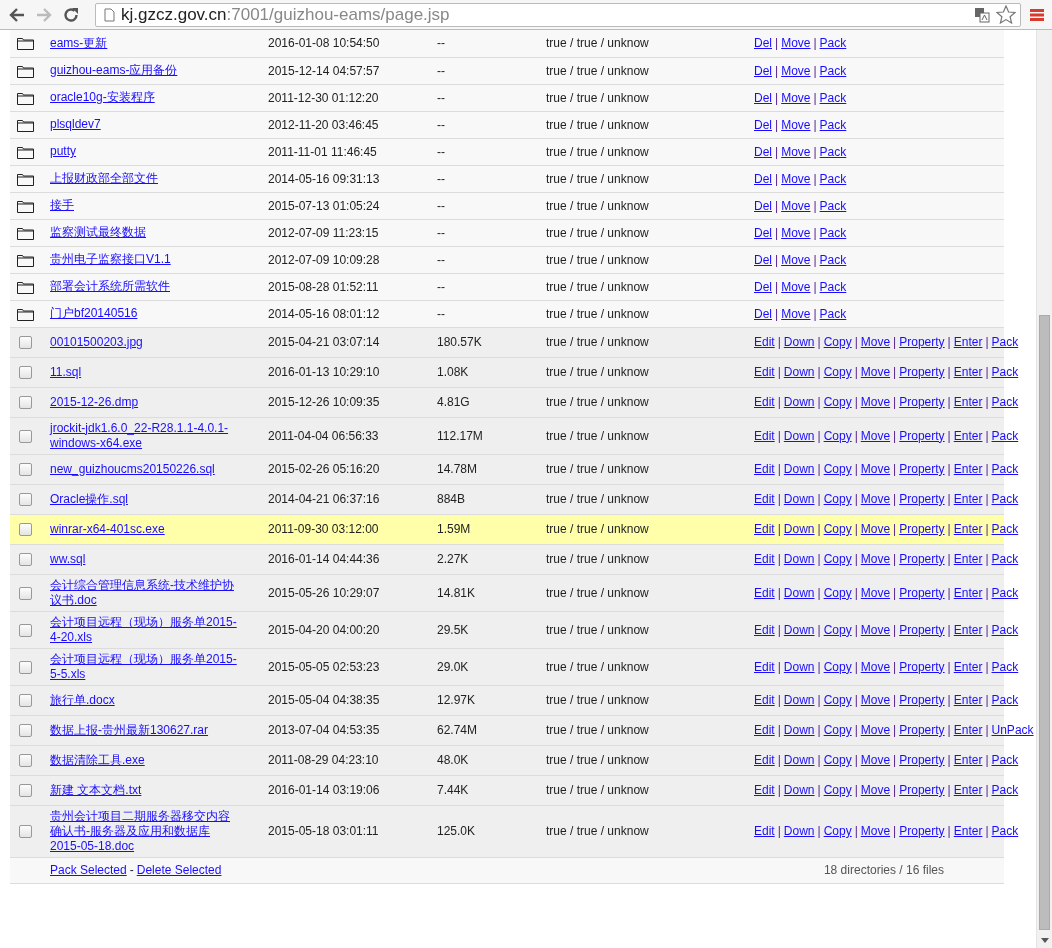 This screenshot has height=948, width=1052. What do you see at coordinates (145, 666) in the screenshot?
I see `file-link: 会计项目远程（现场）服务单2015-5-5.xls` at bounding box center [145, 666].